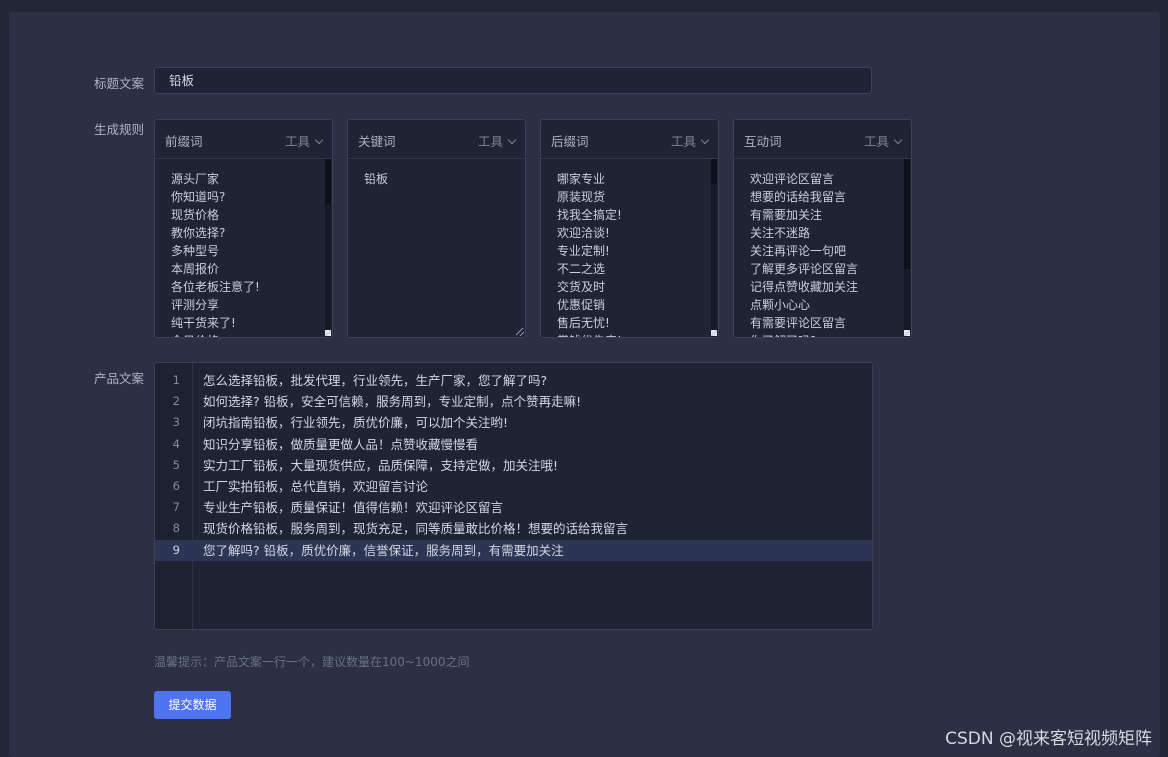 The image size is (1168, 757). I want to click on rule-item: 纯干货来了!, so click(203, 323).